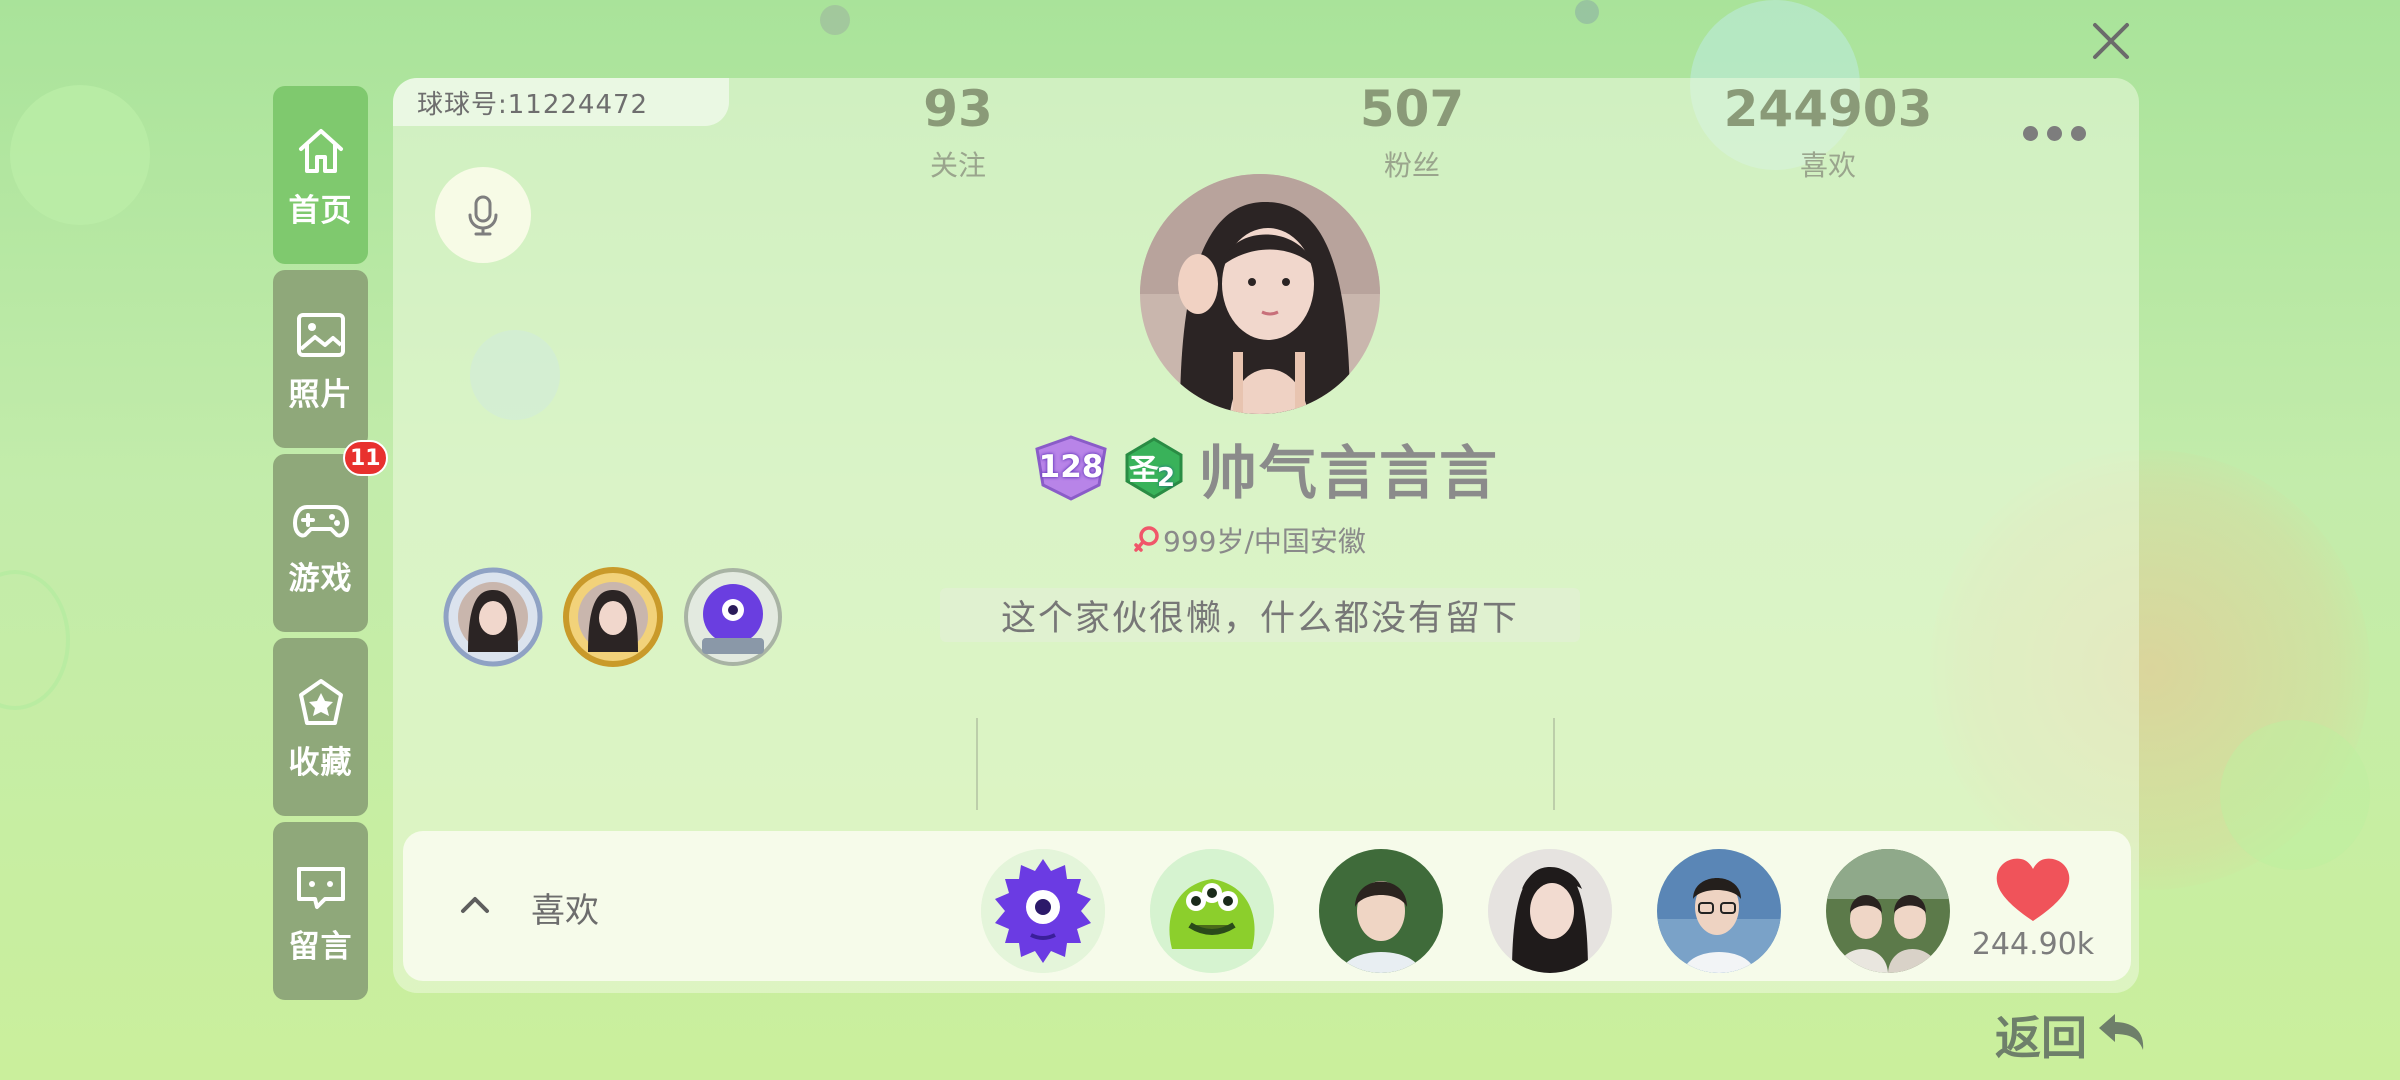 Image resolution: width=2400 pixels, height=1080 pixels. I want to click on medal-purple-monster, so click(733, 617).